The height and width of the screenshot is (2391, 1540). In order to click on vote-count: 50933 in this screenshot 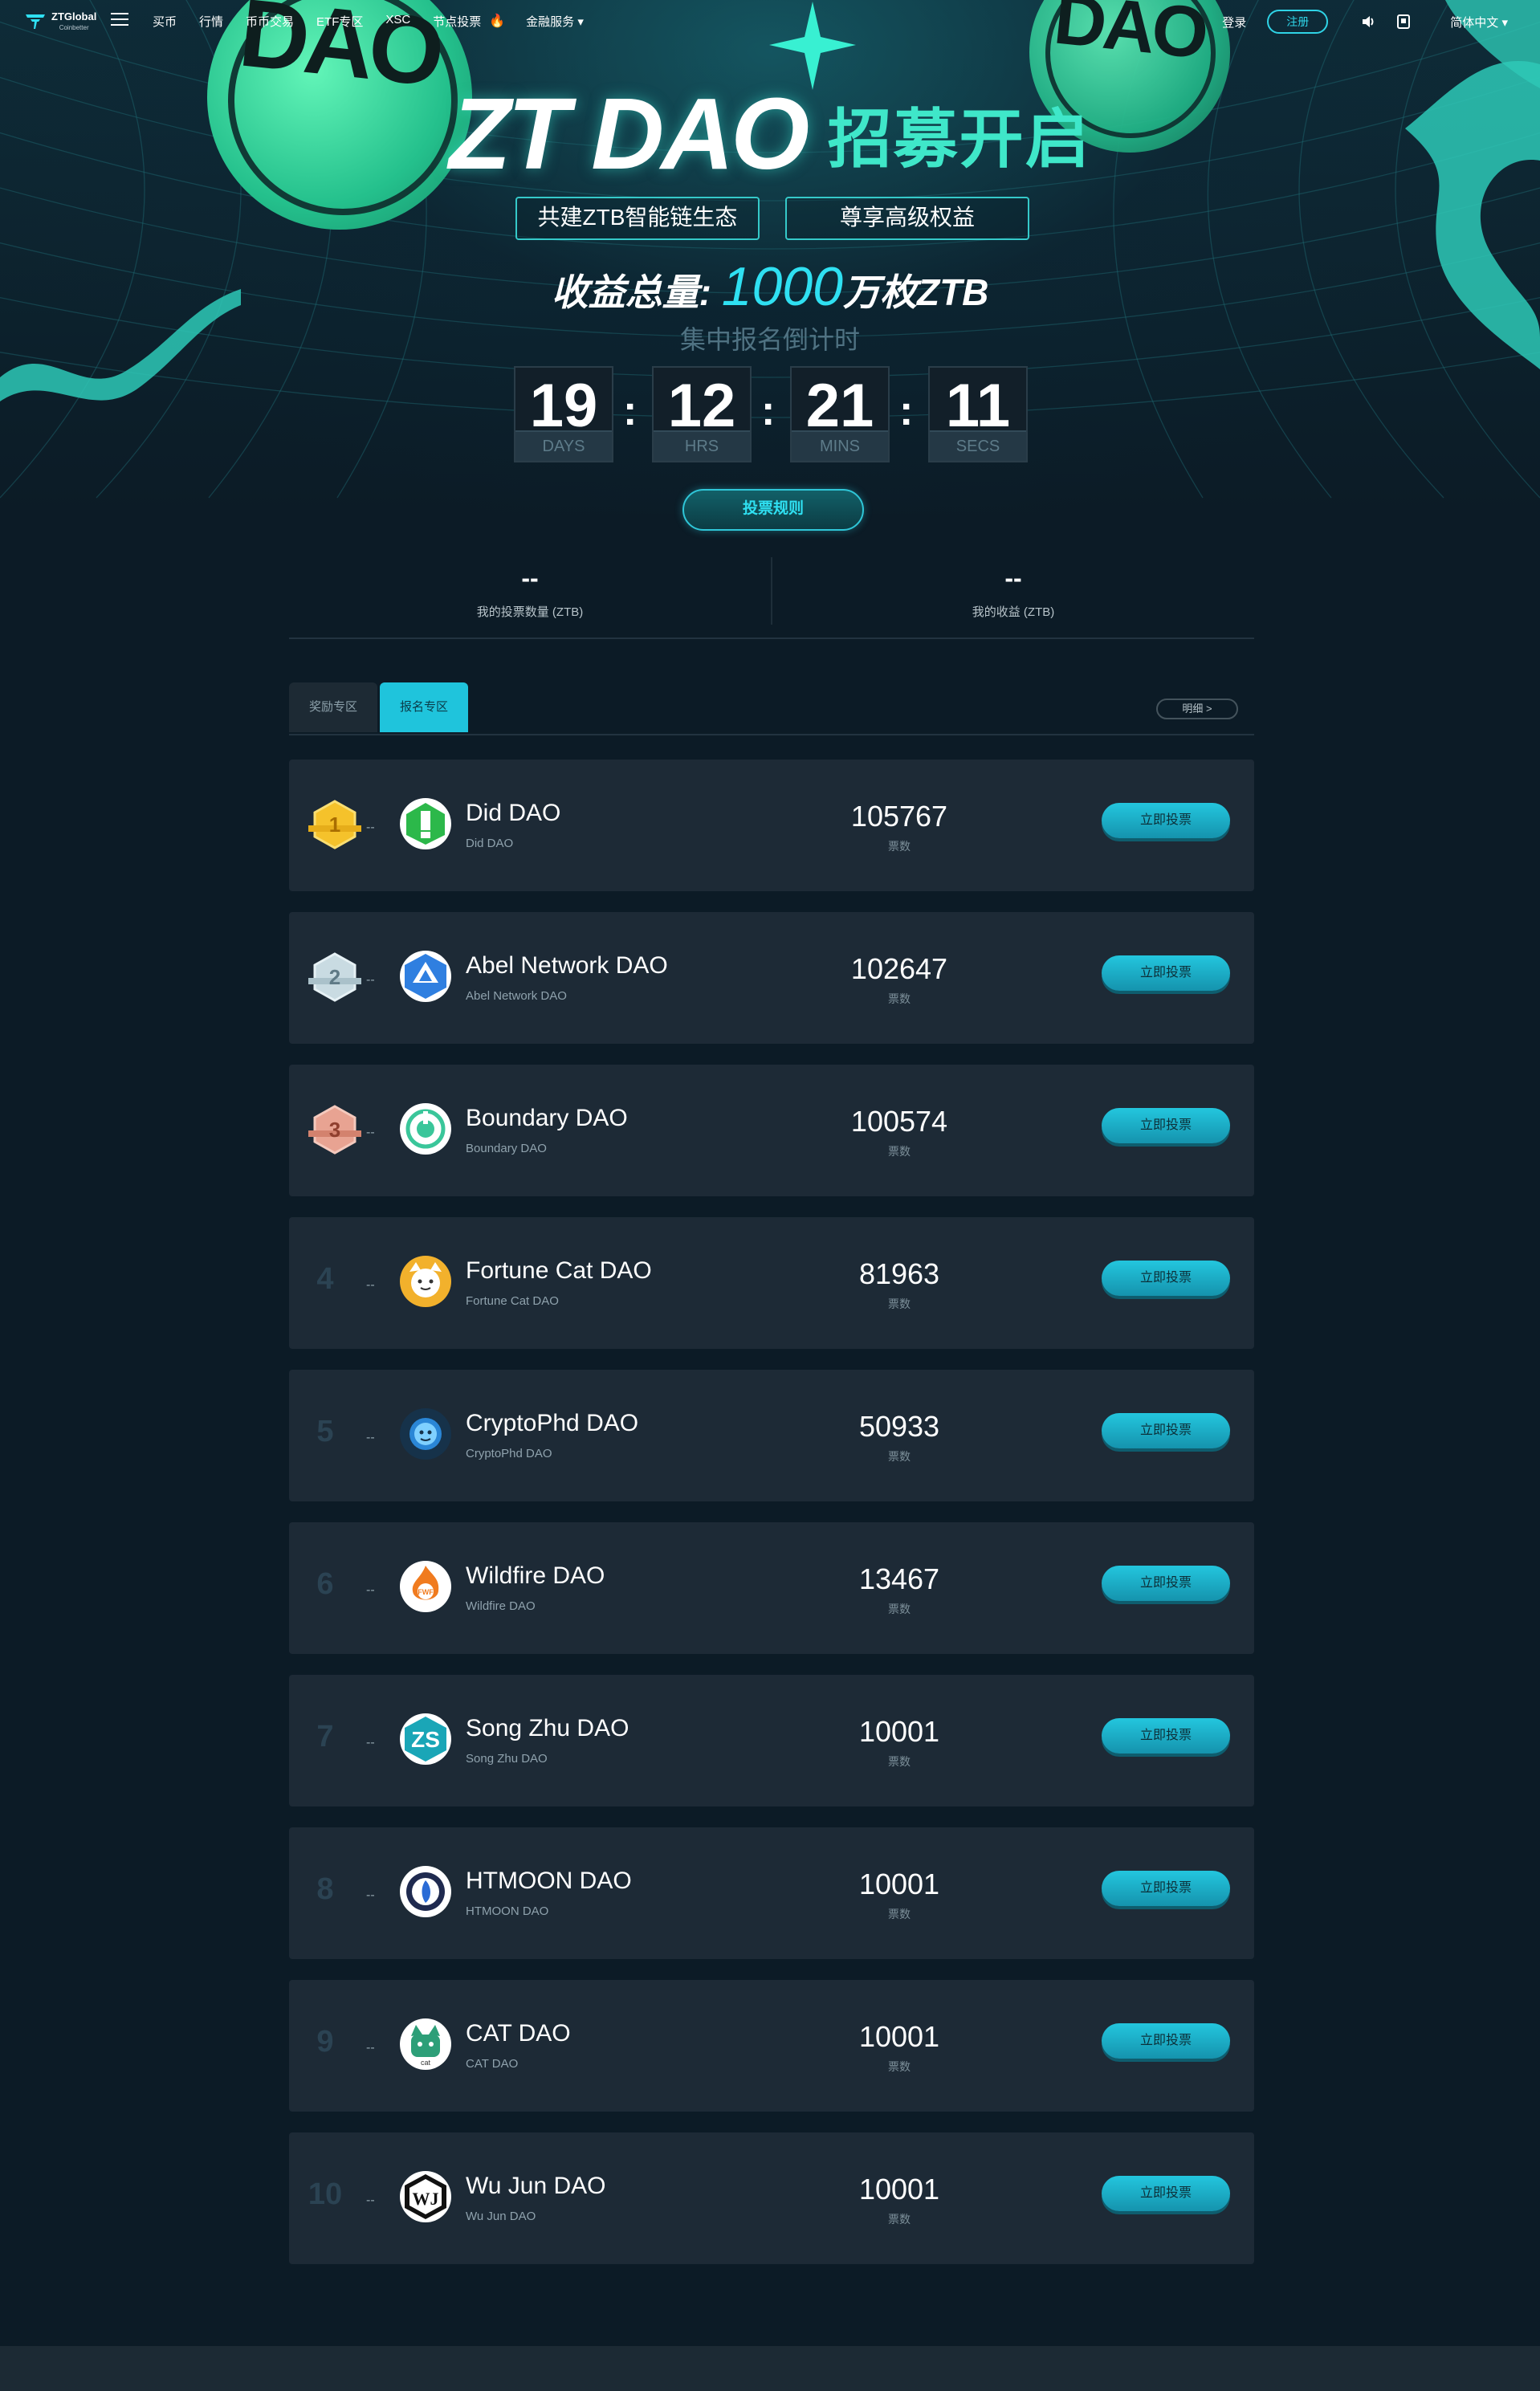, I will do `click(899, 1426)`.